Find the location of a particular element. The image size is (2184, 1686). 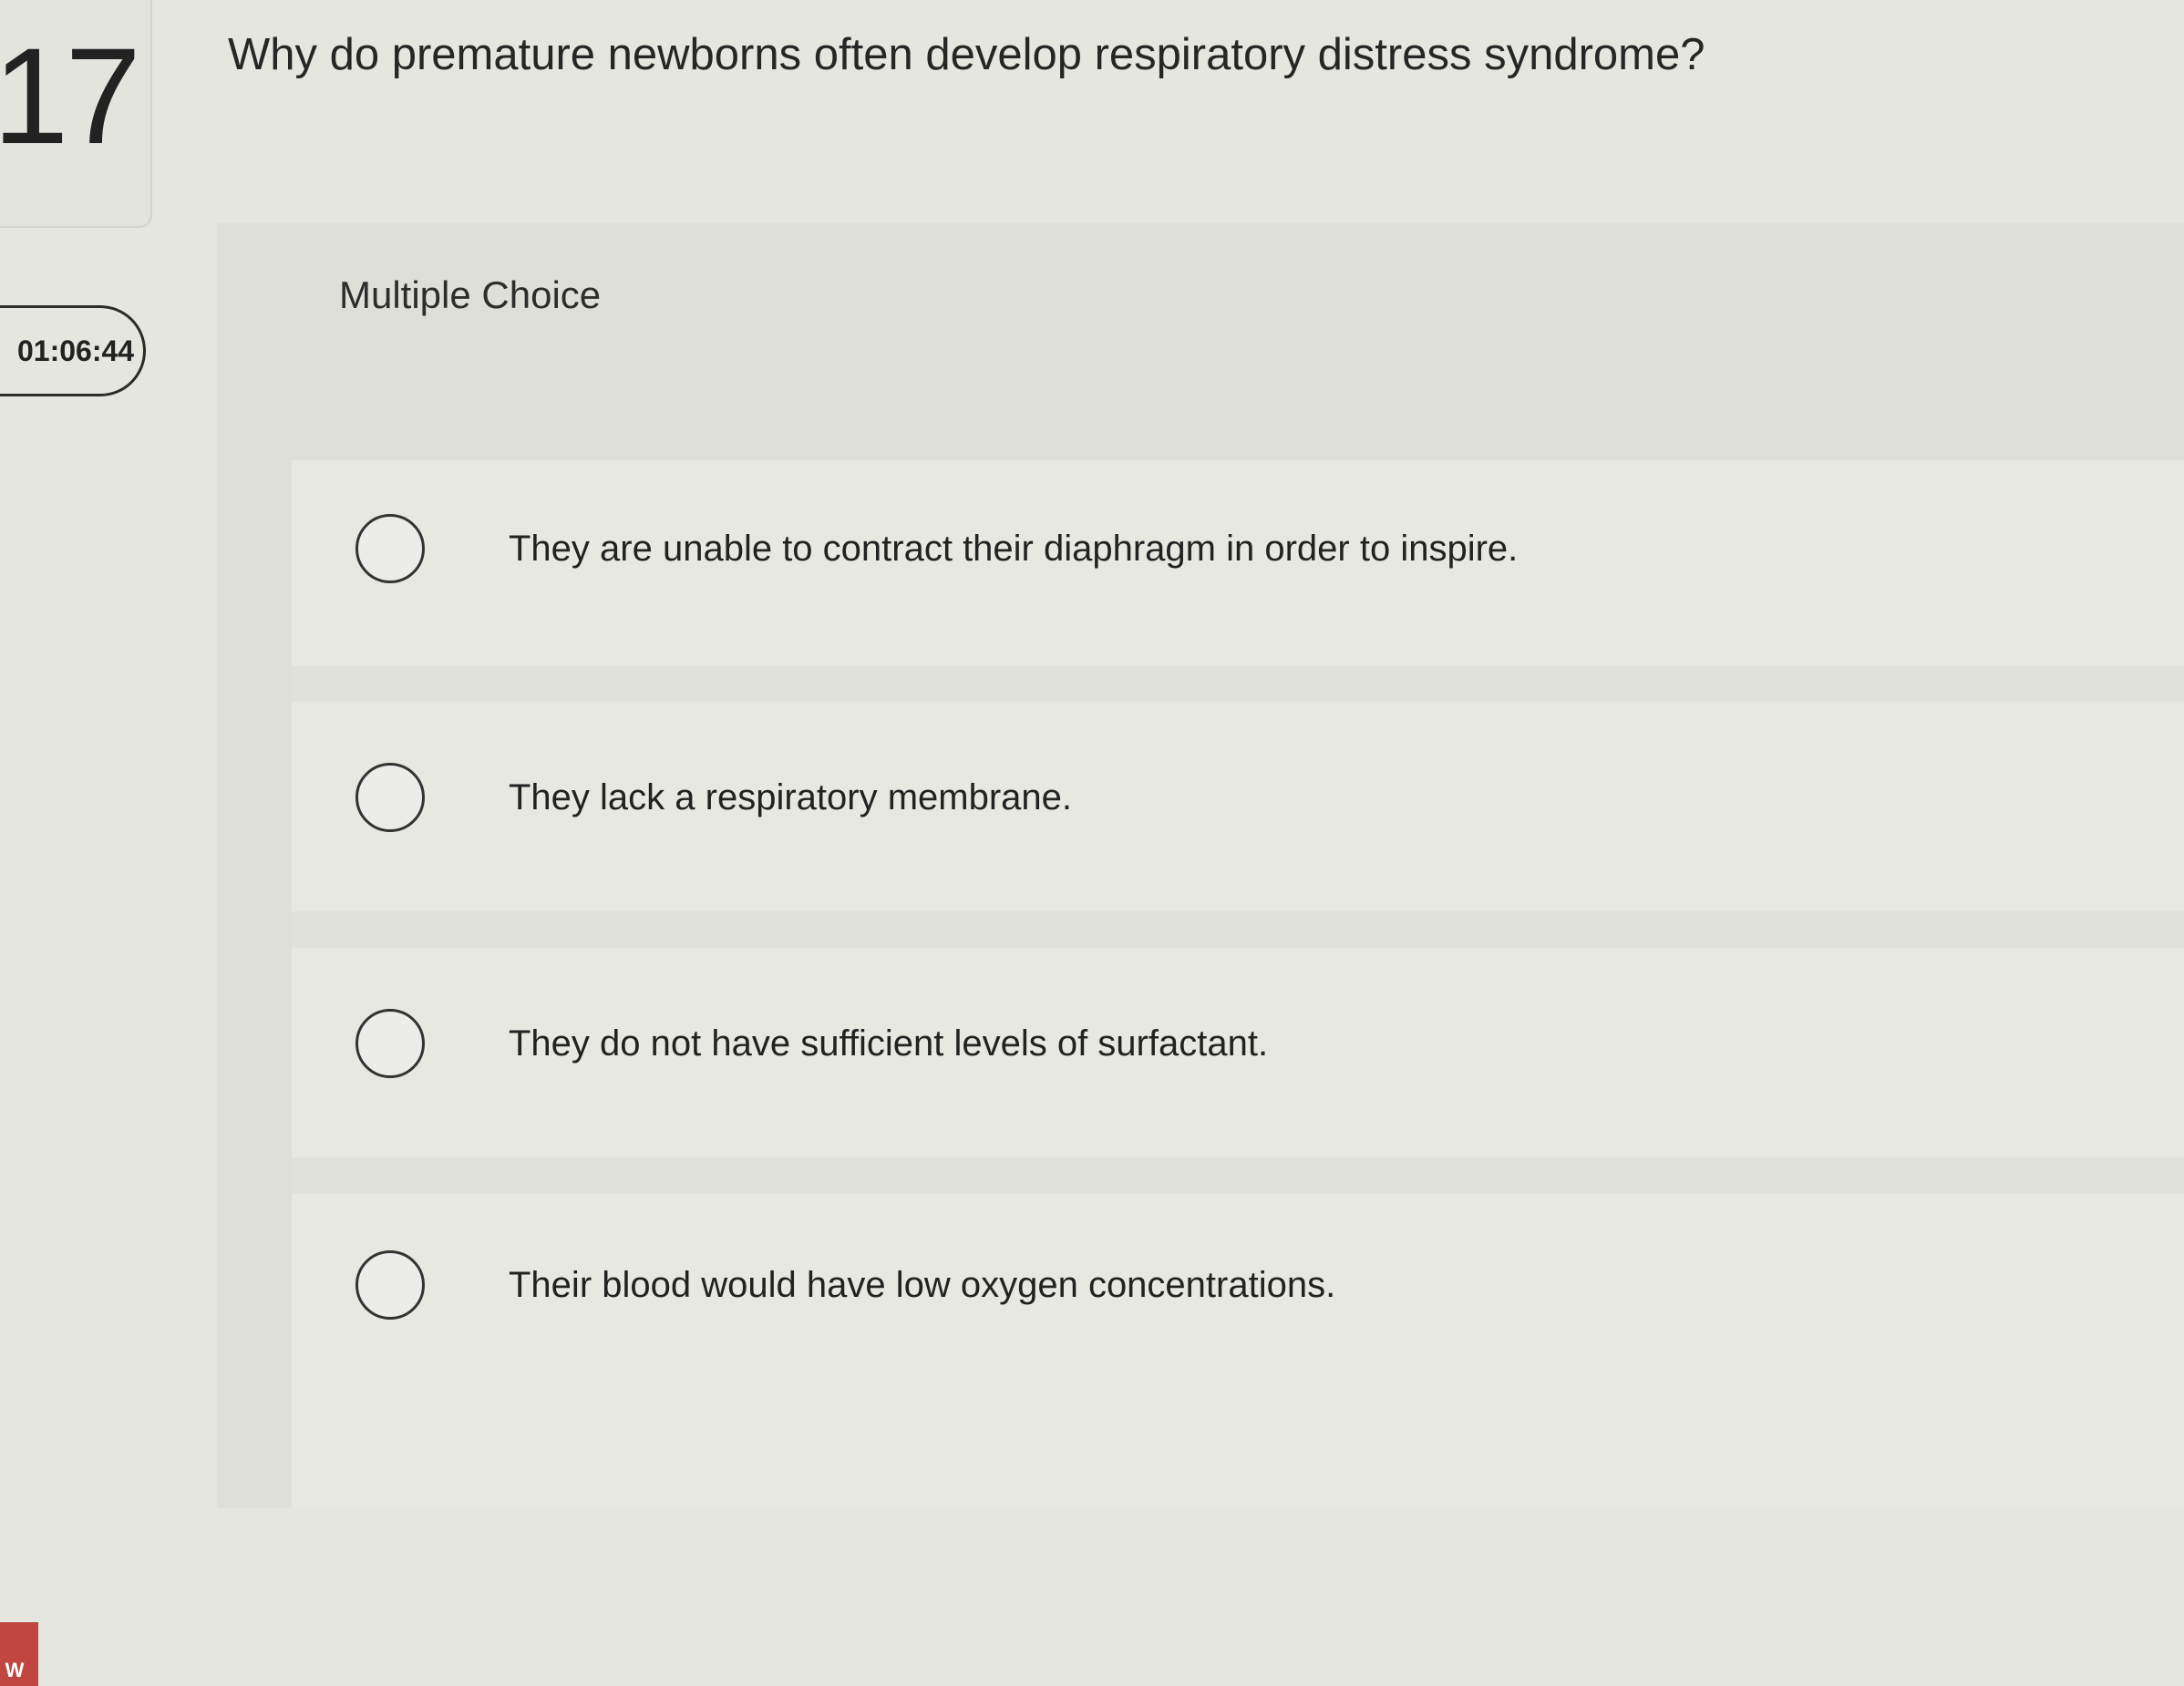

corner-badge: W is located at coordinates (19, 1654).